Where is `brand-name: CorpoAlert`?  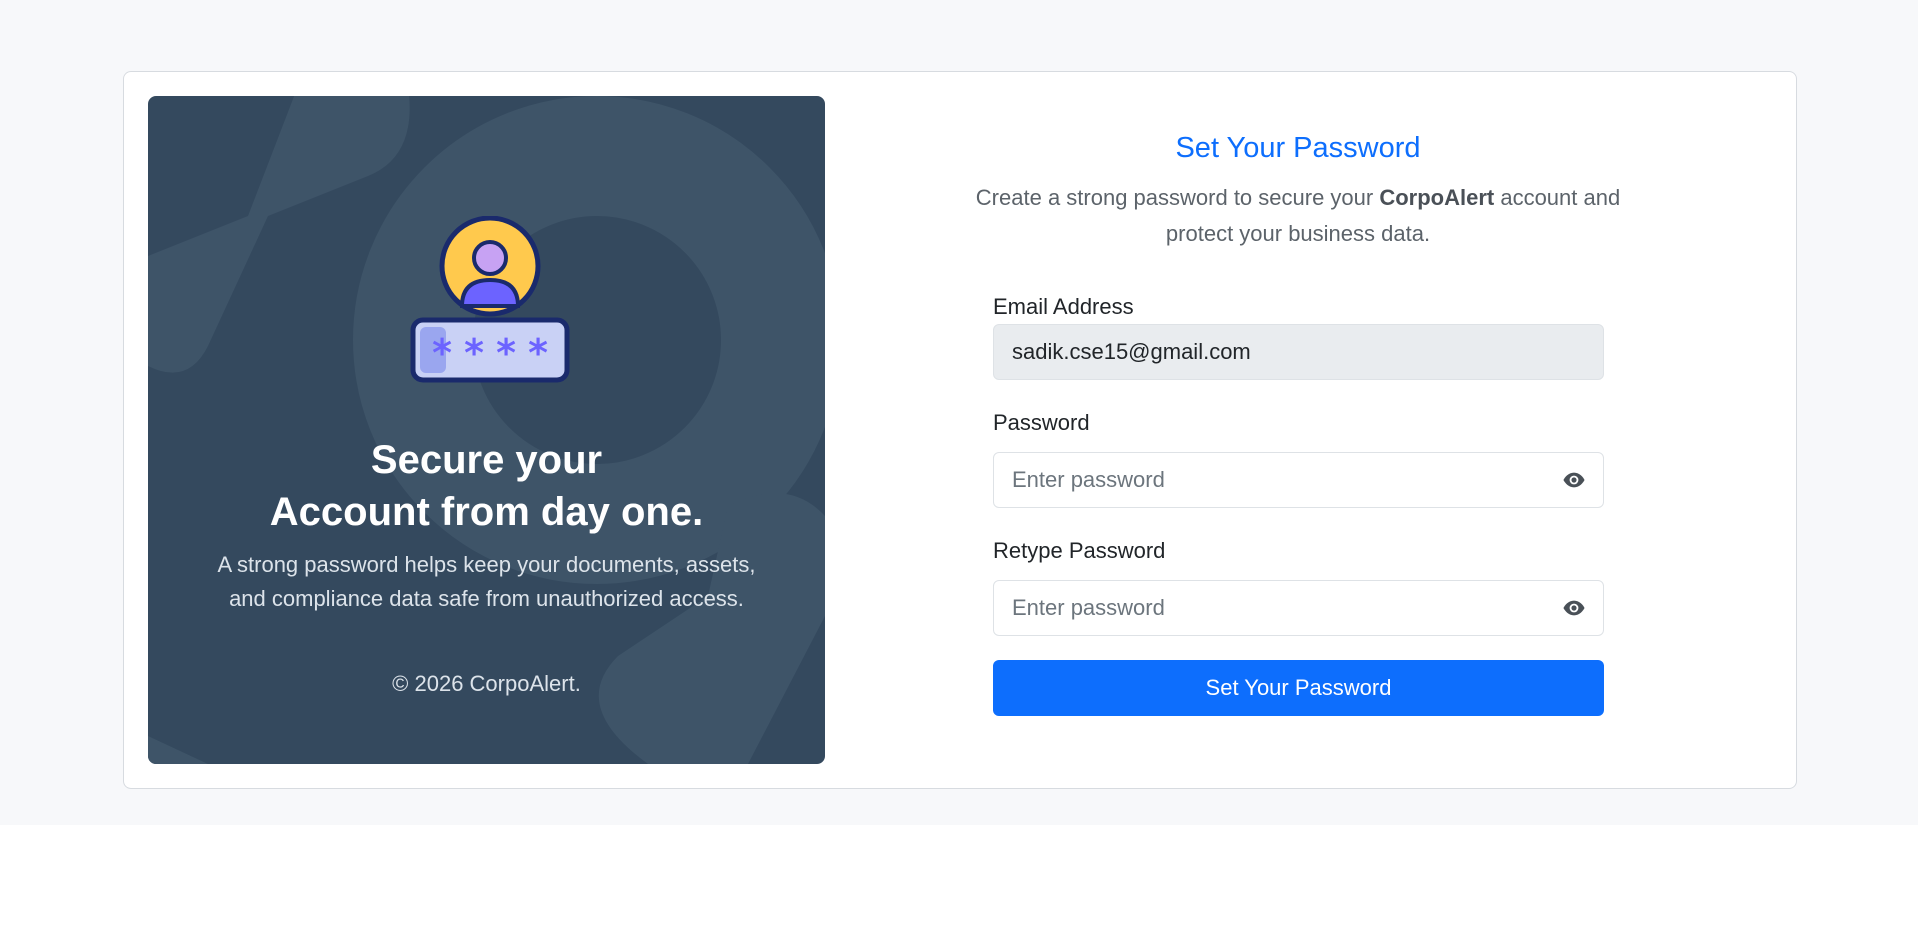
brand-name: CorpoAlert is located at coordinates (1437, 197).